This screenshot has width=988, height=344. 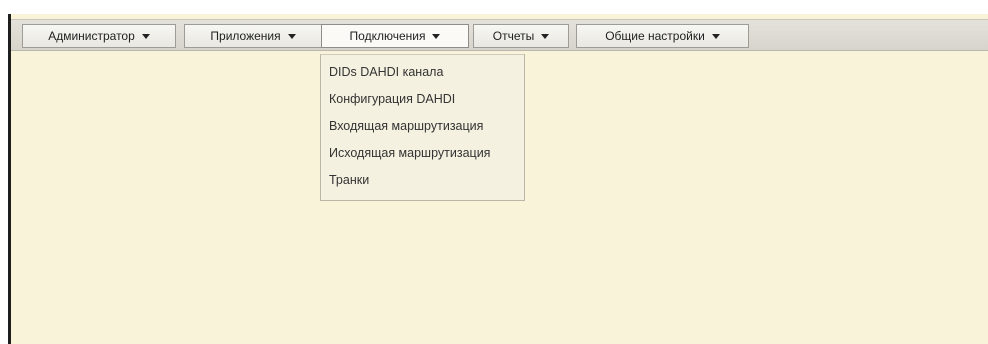 I want to click on menu-label: Приложения, so click(x=245, y=36).